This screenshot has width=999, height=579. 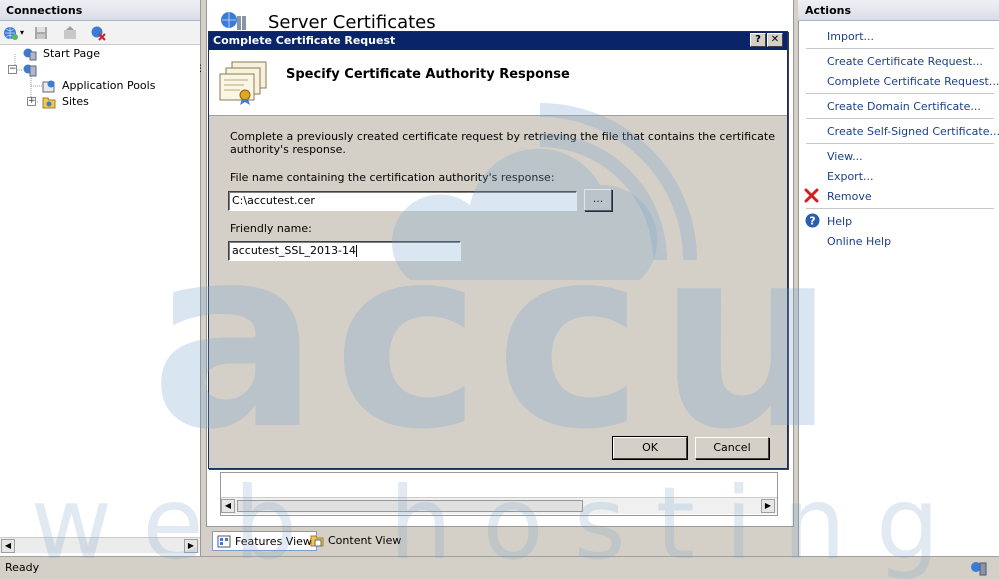 I want to click on action-online-help: Online Help, so click(x=859, y=241).